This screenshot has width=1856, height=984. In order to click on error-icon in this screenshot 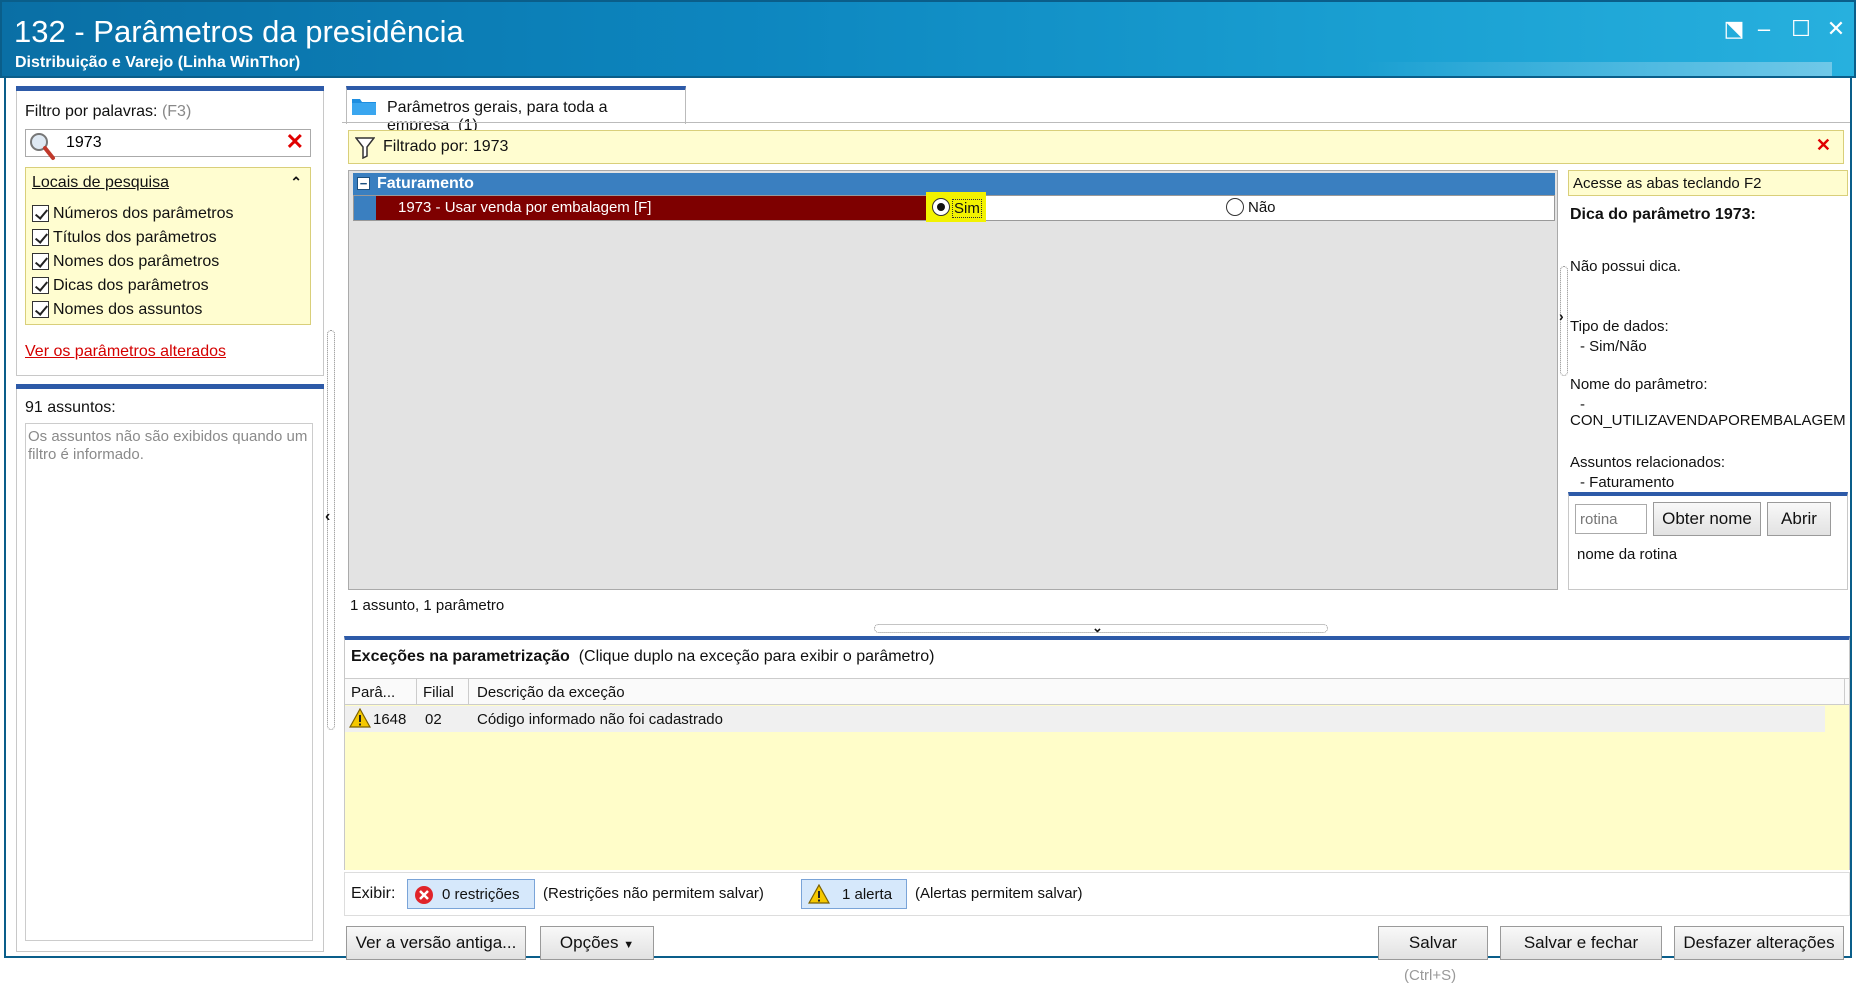, I will do `click(424, 895)`.